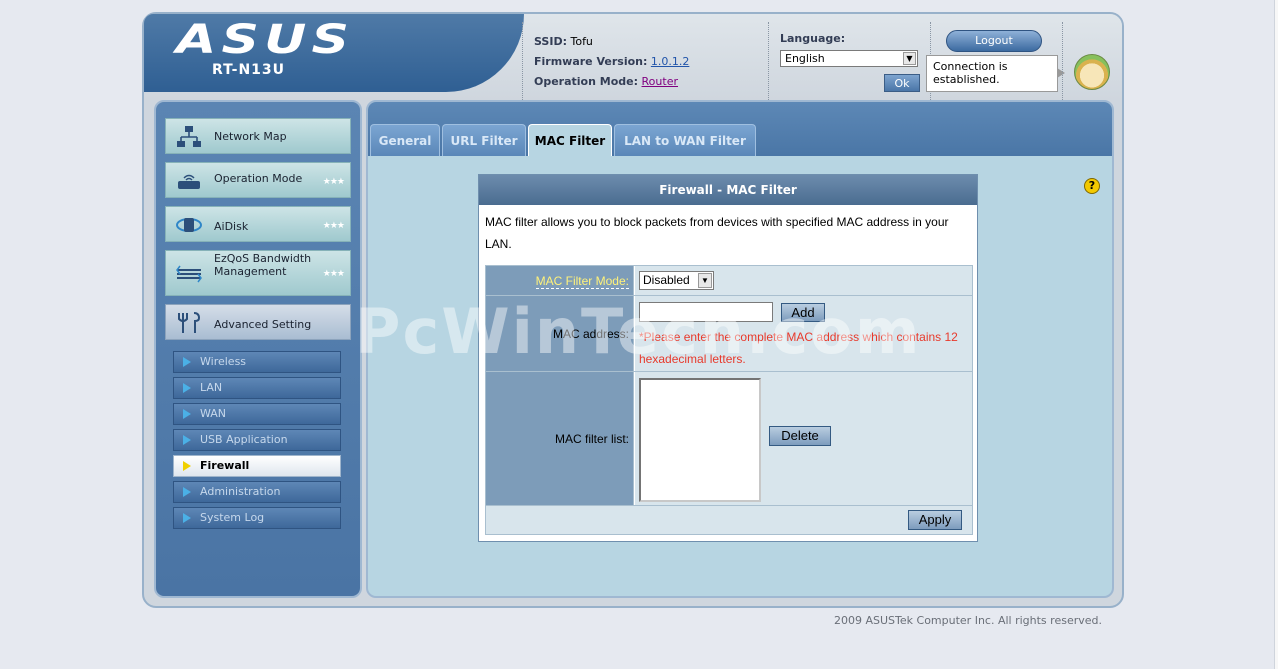  Describe the element at coordinates (1276, 334) in the screenshot. I see `window-scrollbar` at that location.